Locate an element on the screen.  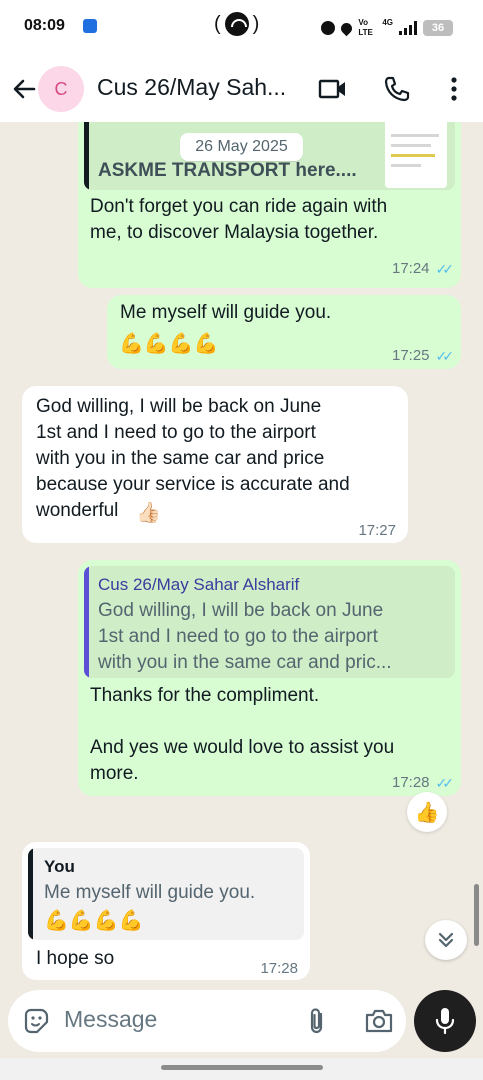
date-chip: 26 May 2025 is located at coordinates (241, 147).